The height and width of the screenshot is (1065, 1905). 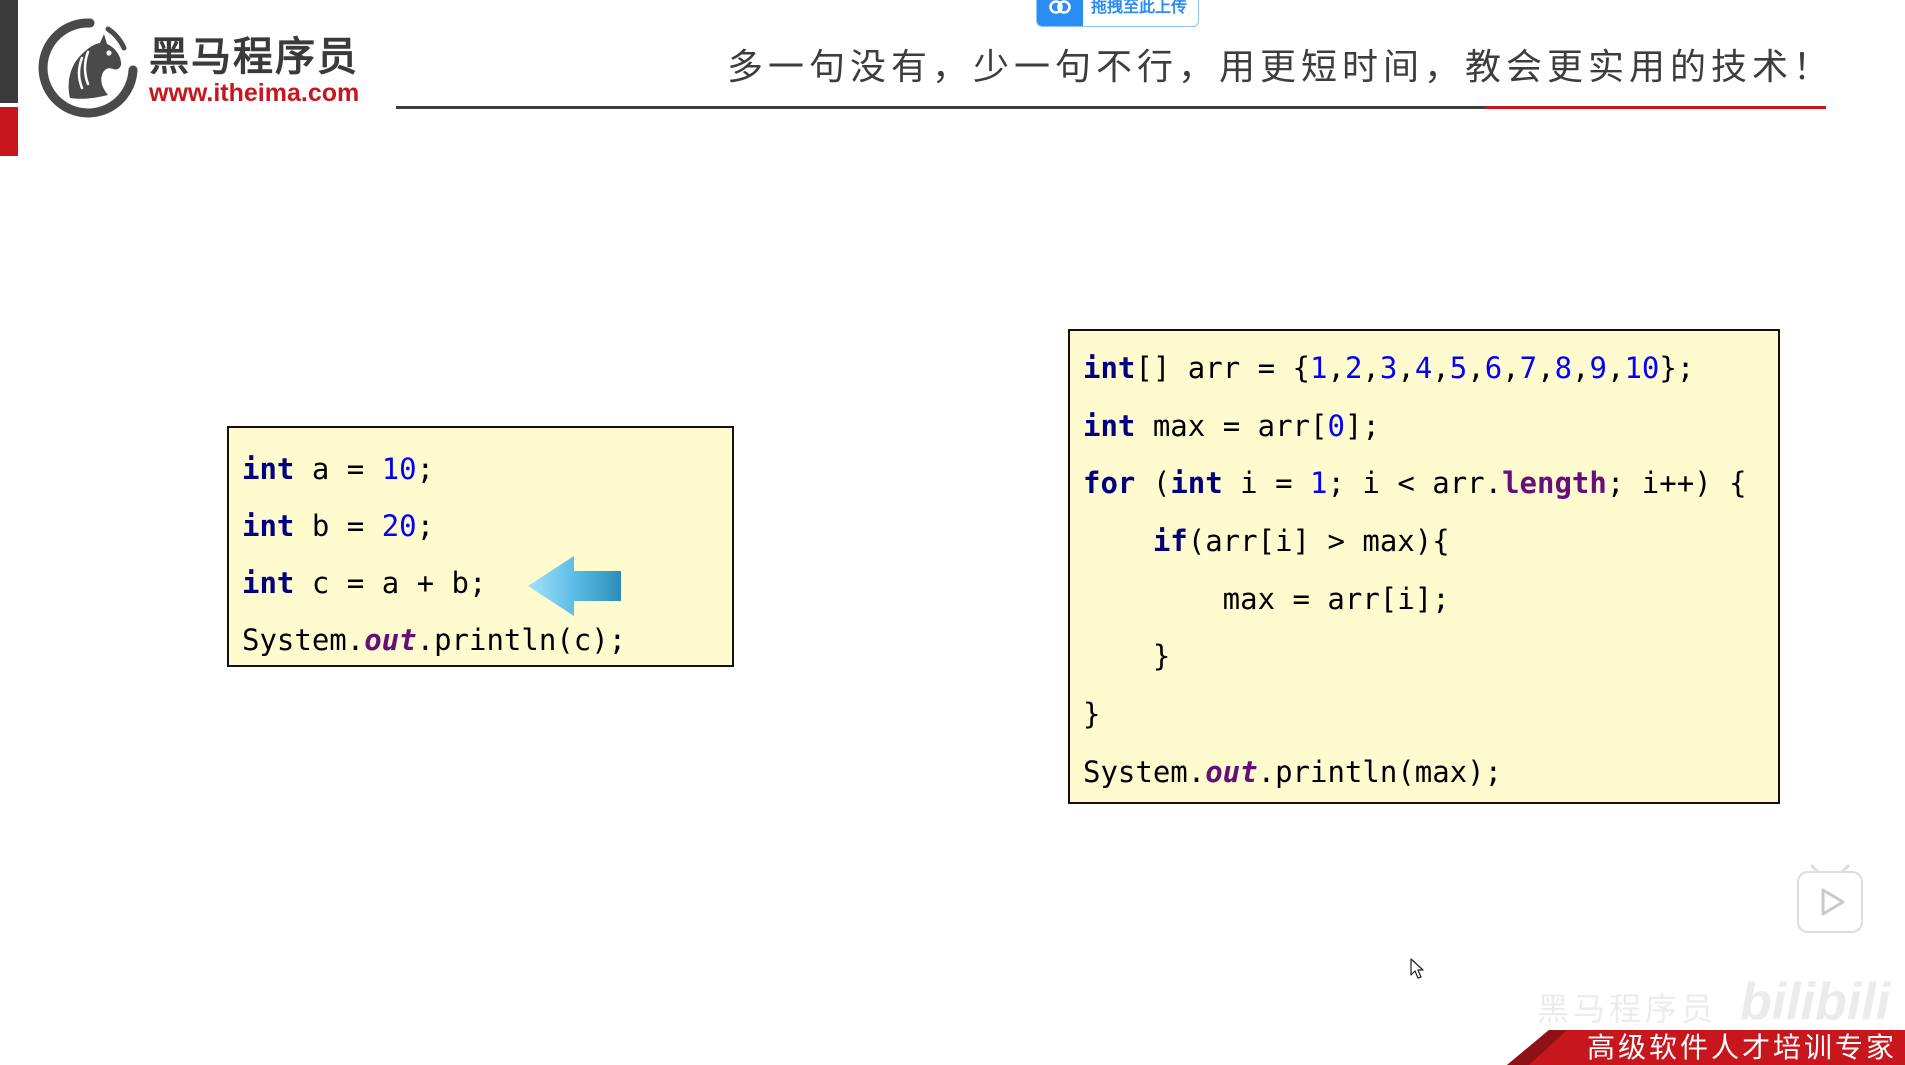 What do you see at coordinates (9, 131) in the screenshot?
I see `slide-edge-accent` at bounding box center [9, 131].